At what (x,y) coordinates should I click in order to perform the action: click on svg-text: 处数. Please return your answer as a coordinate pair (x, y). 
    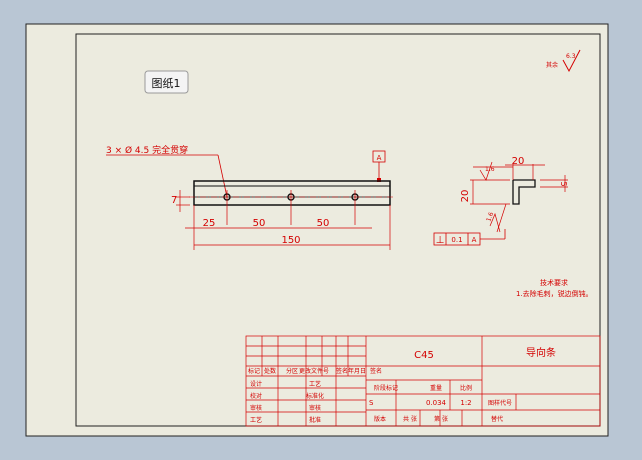
    Looking at the image, I should click on (270, 371).